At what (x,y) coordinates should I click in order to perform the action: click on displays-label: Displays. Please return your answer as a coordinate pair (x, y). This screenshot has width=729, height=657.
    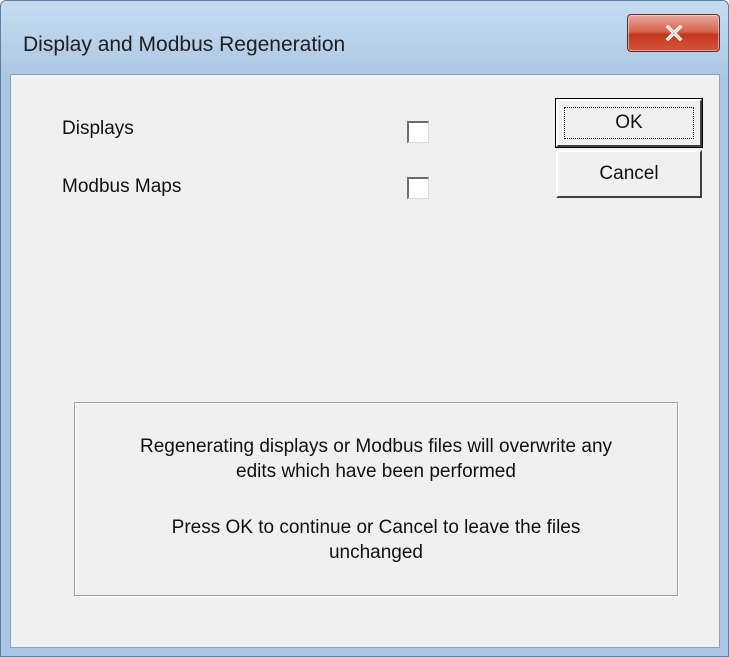
    Looking at the image, I should click on (98, 128).